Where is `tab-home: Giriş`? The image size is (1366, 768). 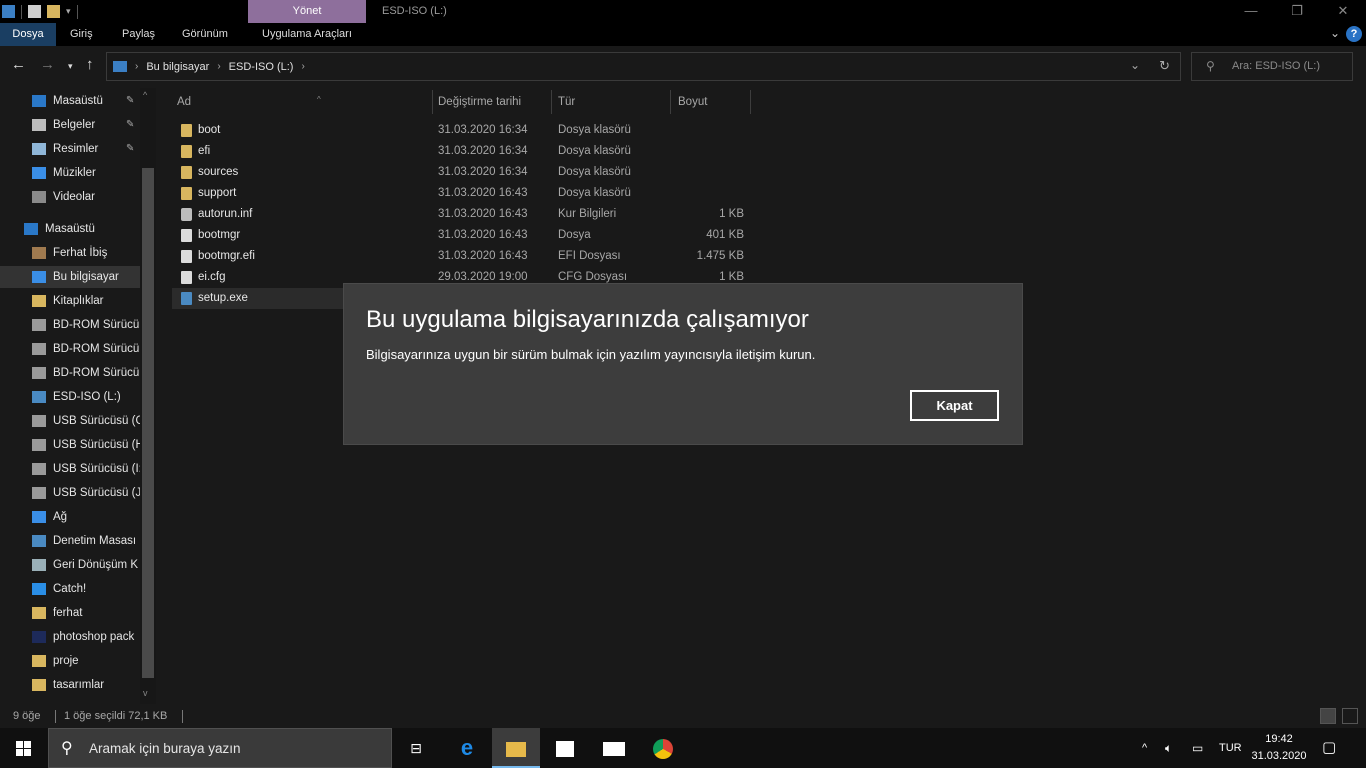 tab-home: Giriş is located at coordinates (81, 34).